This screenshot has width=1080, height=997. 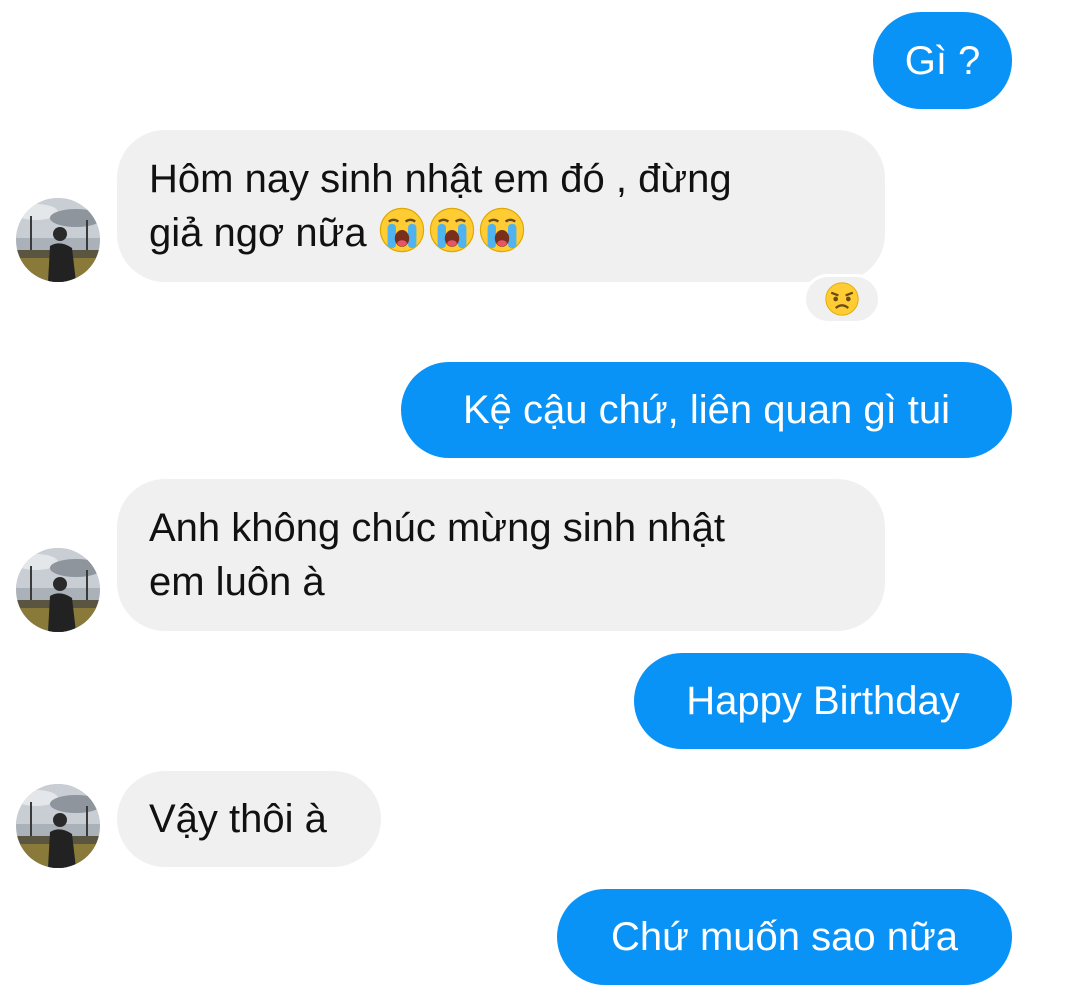 I want to click on message-text: Kệ cậu chứ, liên quan gì tui, so click(x=706, y=410).